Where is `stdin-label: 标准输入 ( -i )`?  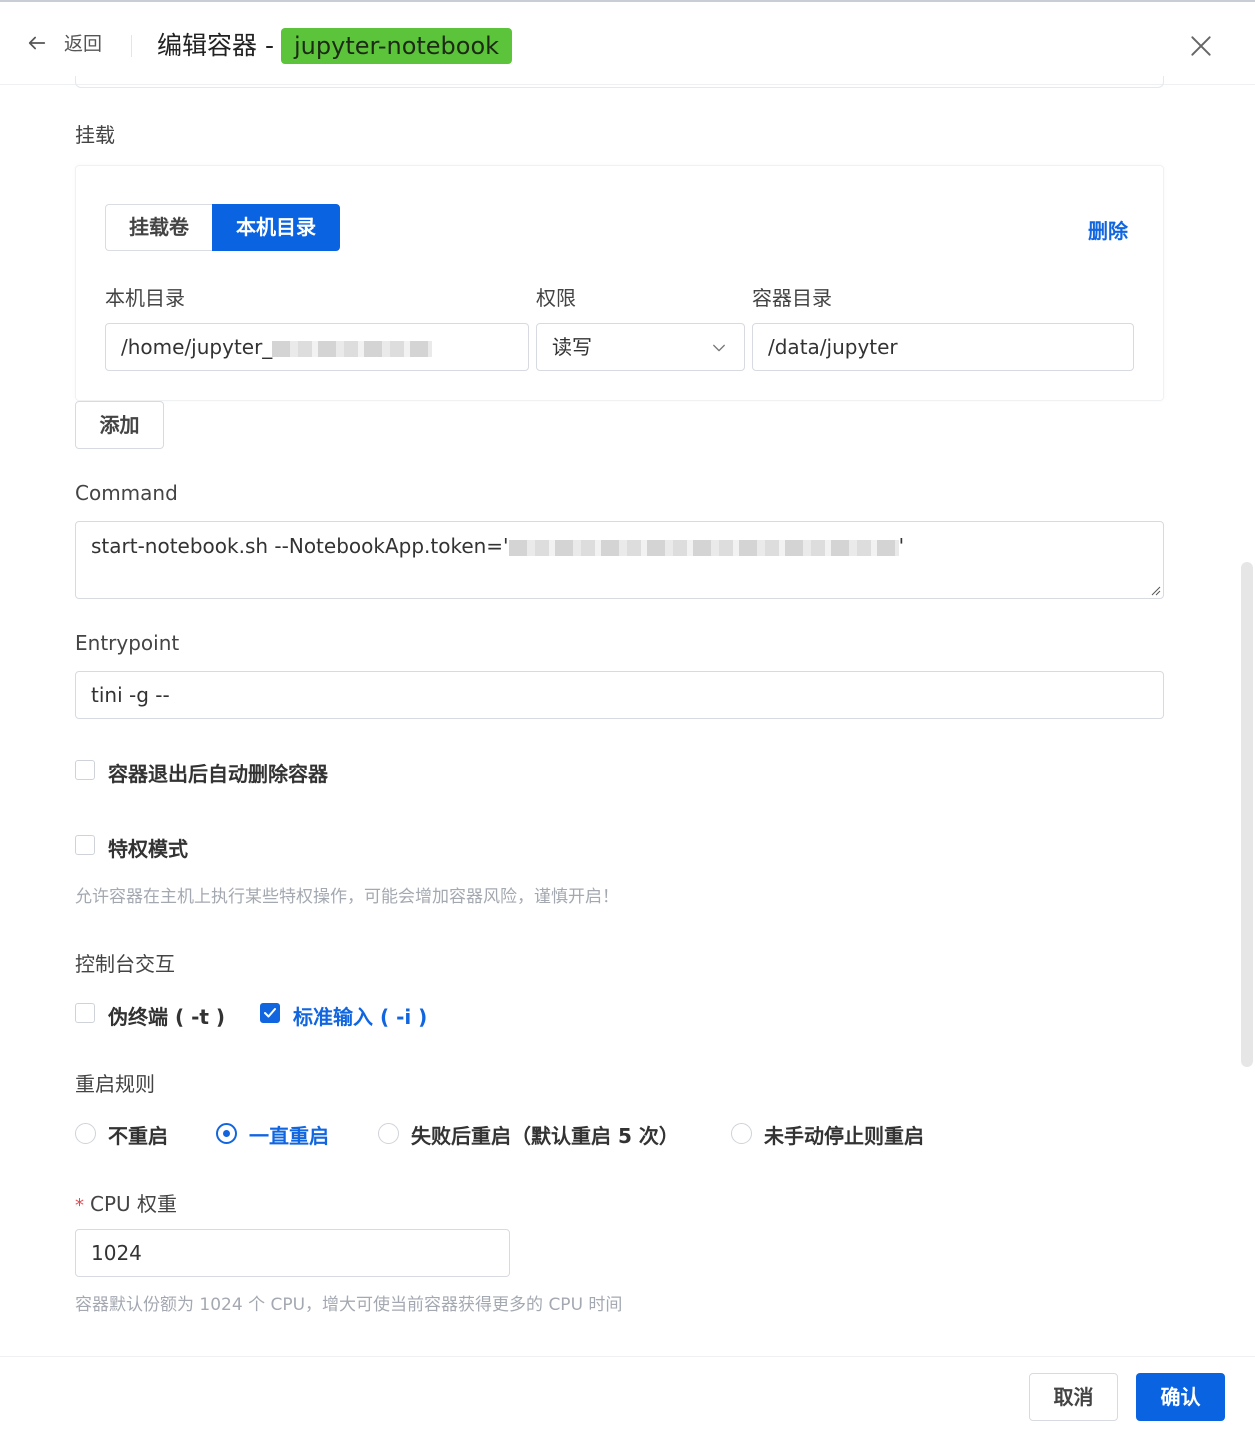 stdin-label: 标准输入 ( -i ) is located at coordinates (360, 1015).